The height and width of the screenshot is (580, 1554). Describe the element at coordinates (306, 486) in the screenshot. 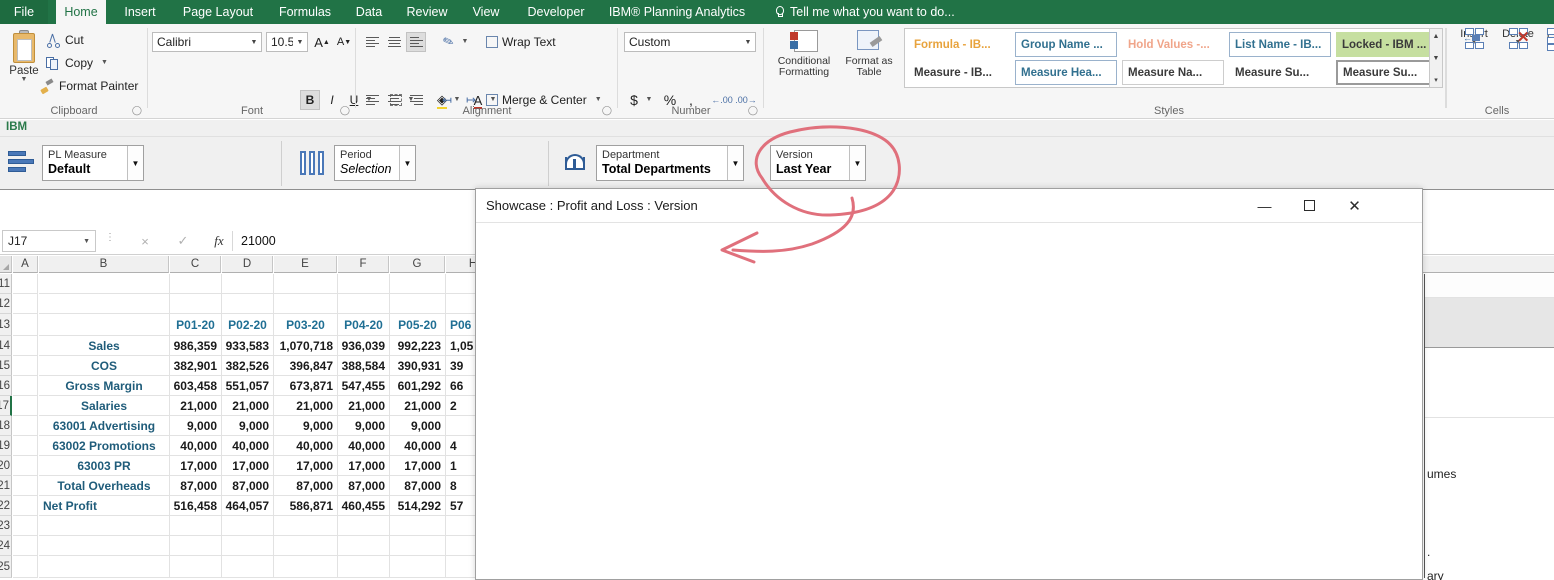

I see `cell-e21: 87,000` at that location.